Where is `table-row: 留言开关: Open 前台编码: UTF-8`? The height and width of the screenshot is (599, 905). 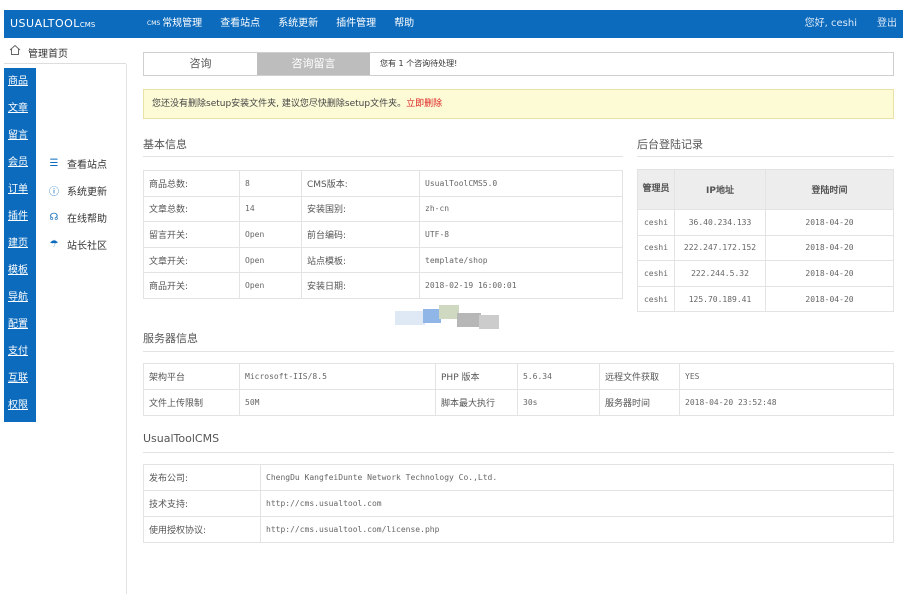
table-row: 留言开关: Open 前台编码: UTF-8 is located at coordinates (383, 234).